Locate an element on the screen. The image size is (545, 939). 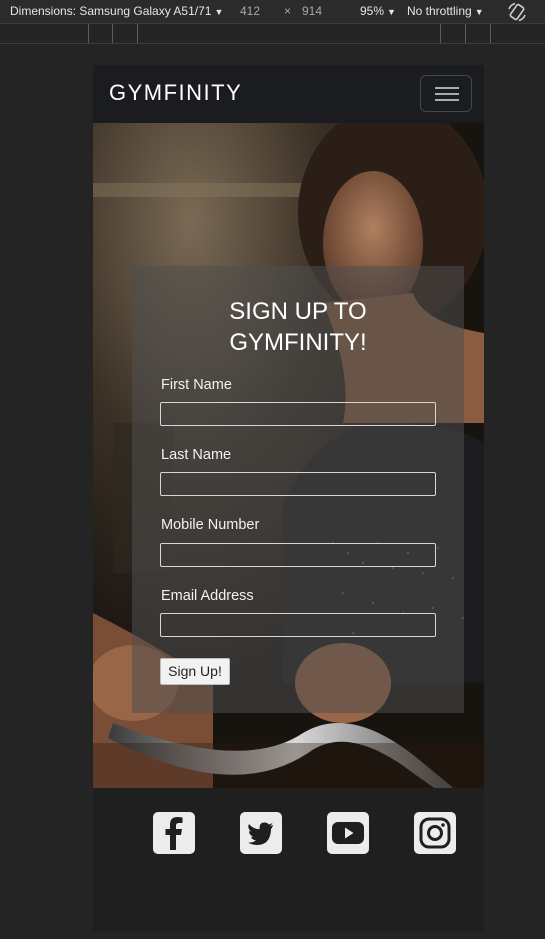
throttling-label: No throttling is located at coordinates (439, 11).